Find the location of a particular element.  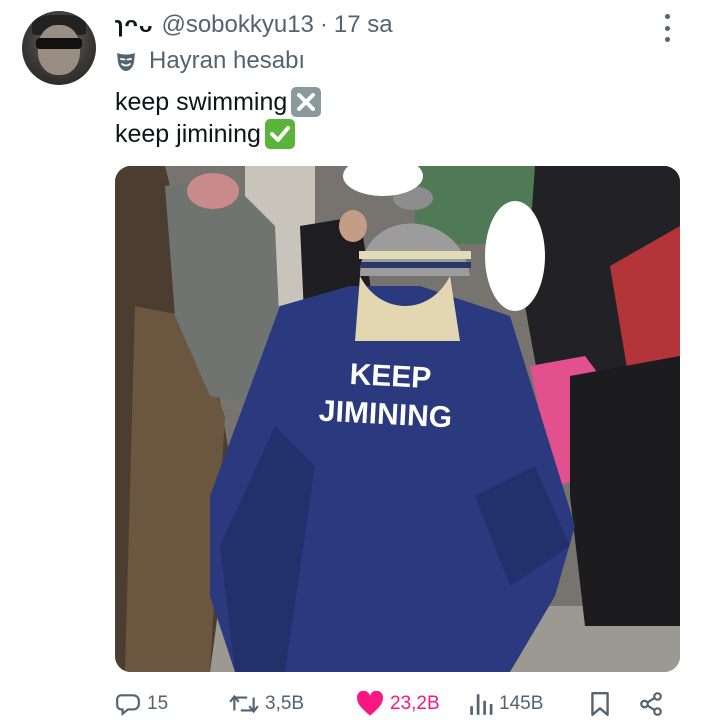

jacket-text-line1: KEEP is located at coordinates (390, 376).